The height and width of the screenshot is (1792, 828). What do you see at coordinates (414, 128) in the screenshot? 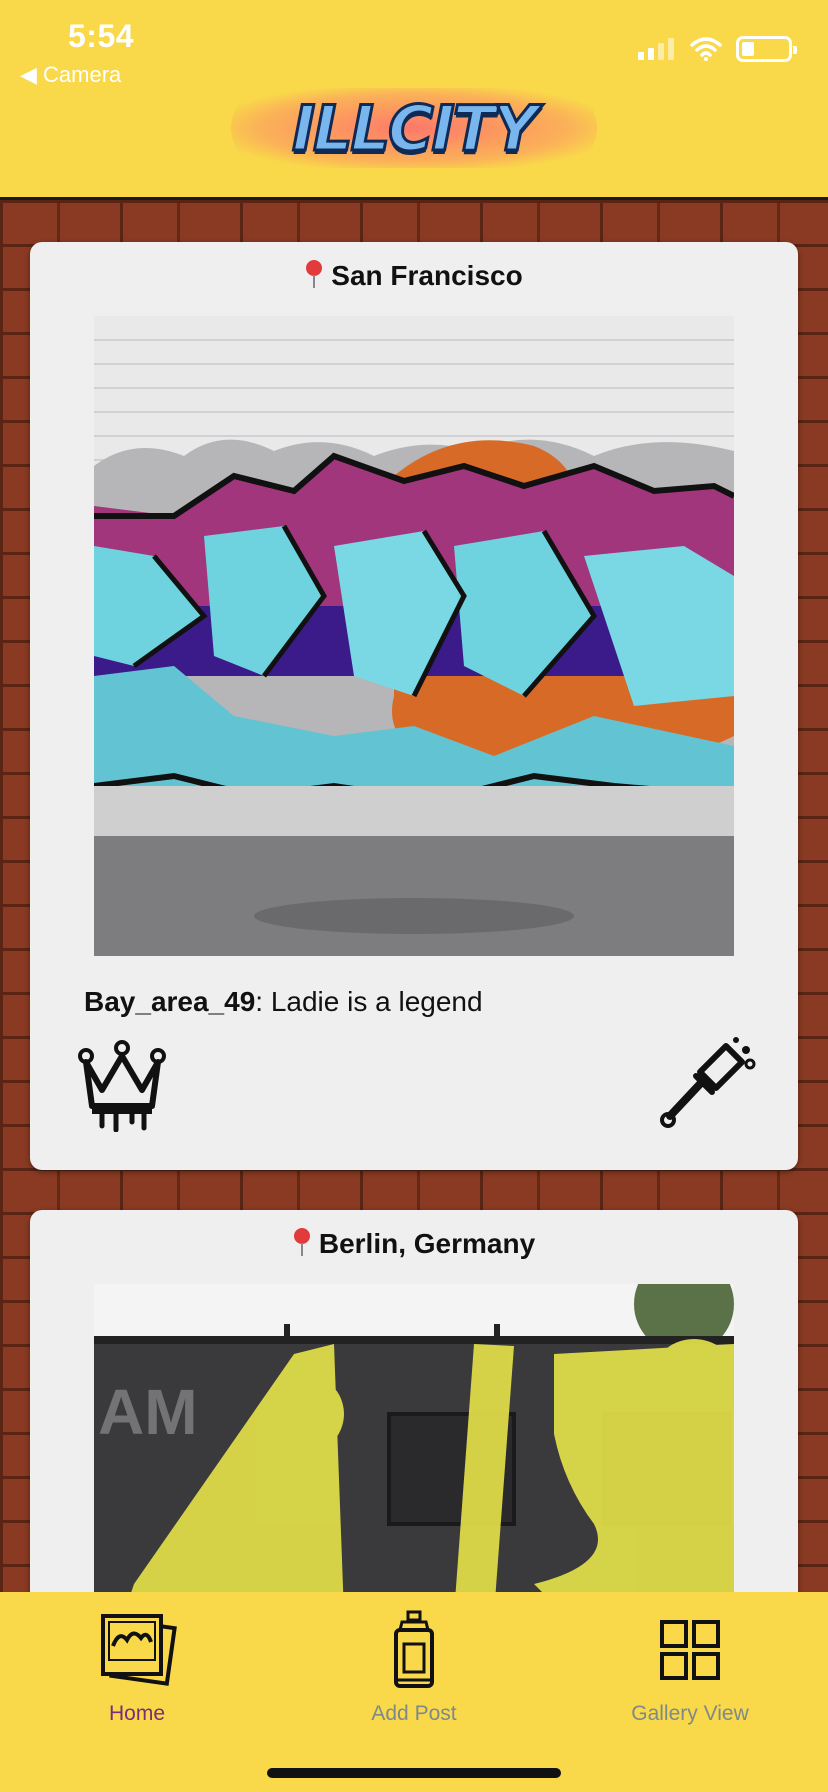
I see `app-logo: ILLCITY` at bounding box center [414, 128].